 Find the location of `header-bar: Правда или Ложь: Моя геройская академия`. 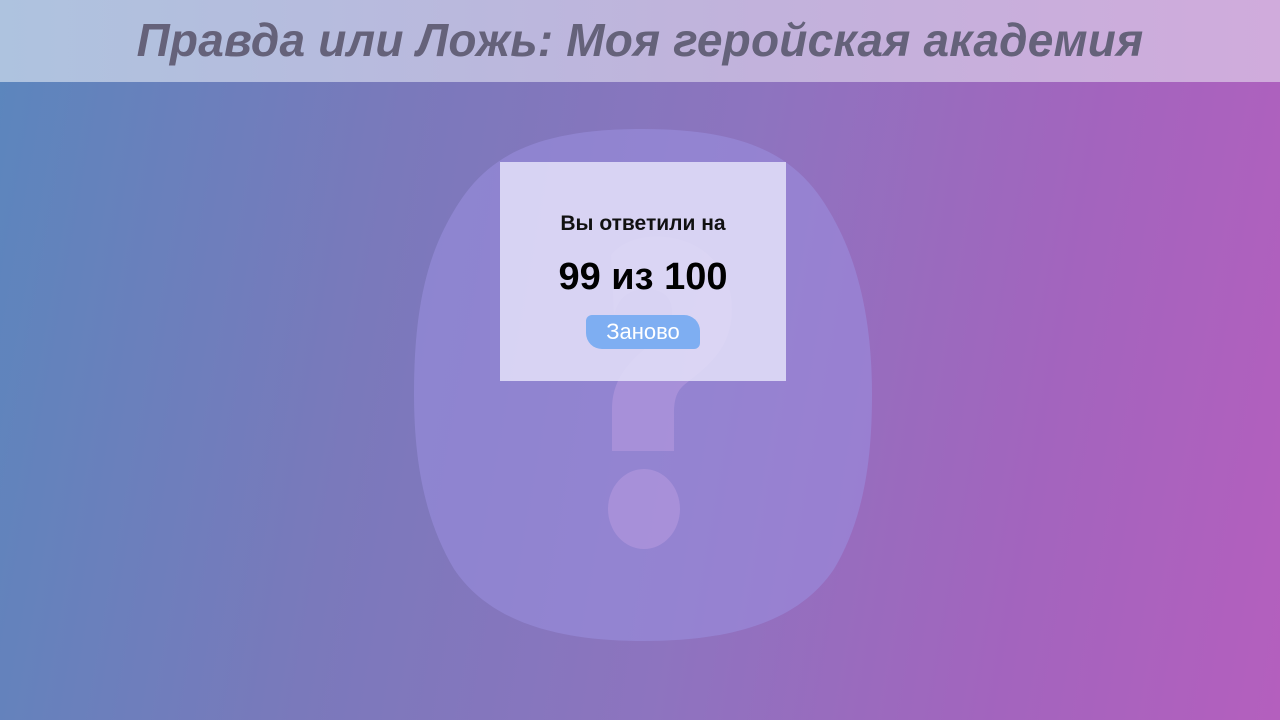

header-bar: Правда или Ложь: Моя геройская академия is located at coordinates (640, 41).